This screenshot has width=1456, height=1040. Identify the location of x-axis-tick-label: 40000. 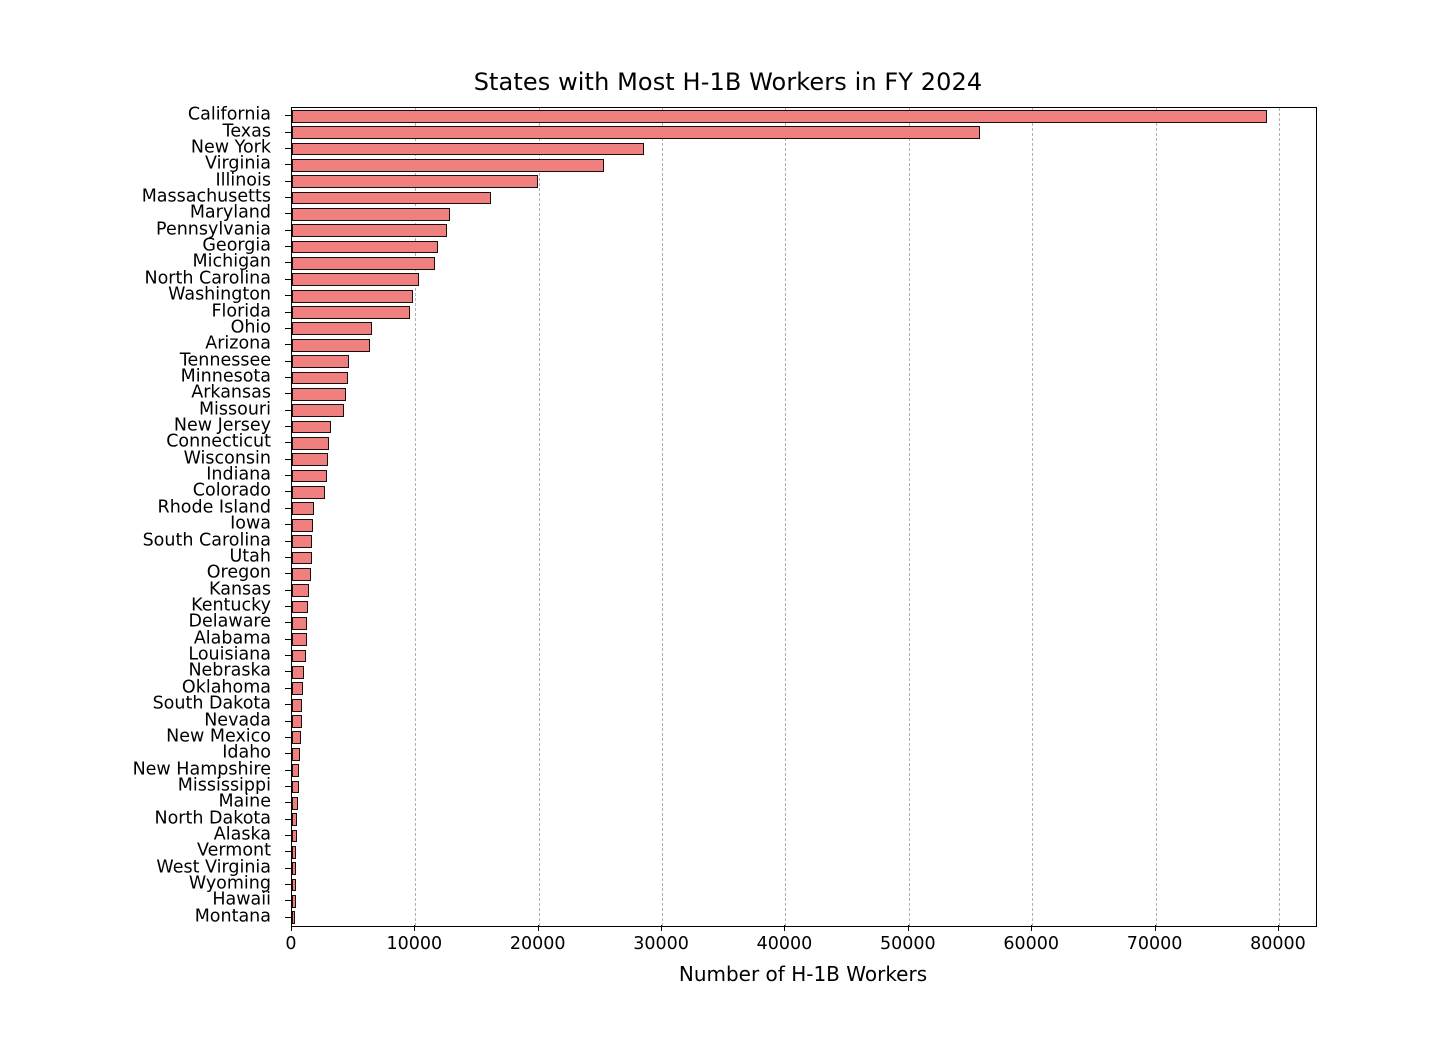
(784, 944).